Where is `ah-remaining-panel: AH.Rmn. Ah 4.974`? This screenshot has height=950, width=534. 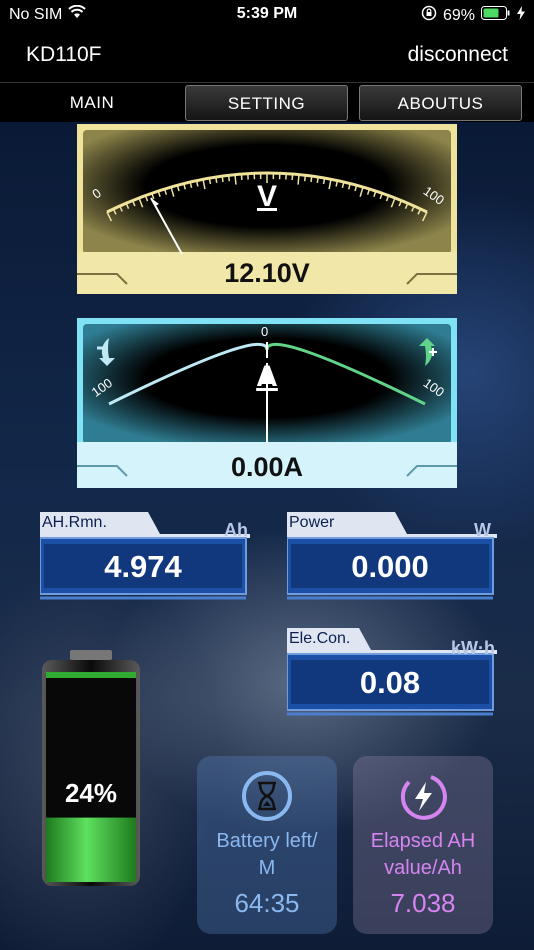
ah-remaining-panel: AH.Rmn. Ah 4.974 is located at coordinates (145, 556).